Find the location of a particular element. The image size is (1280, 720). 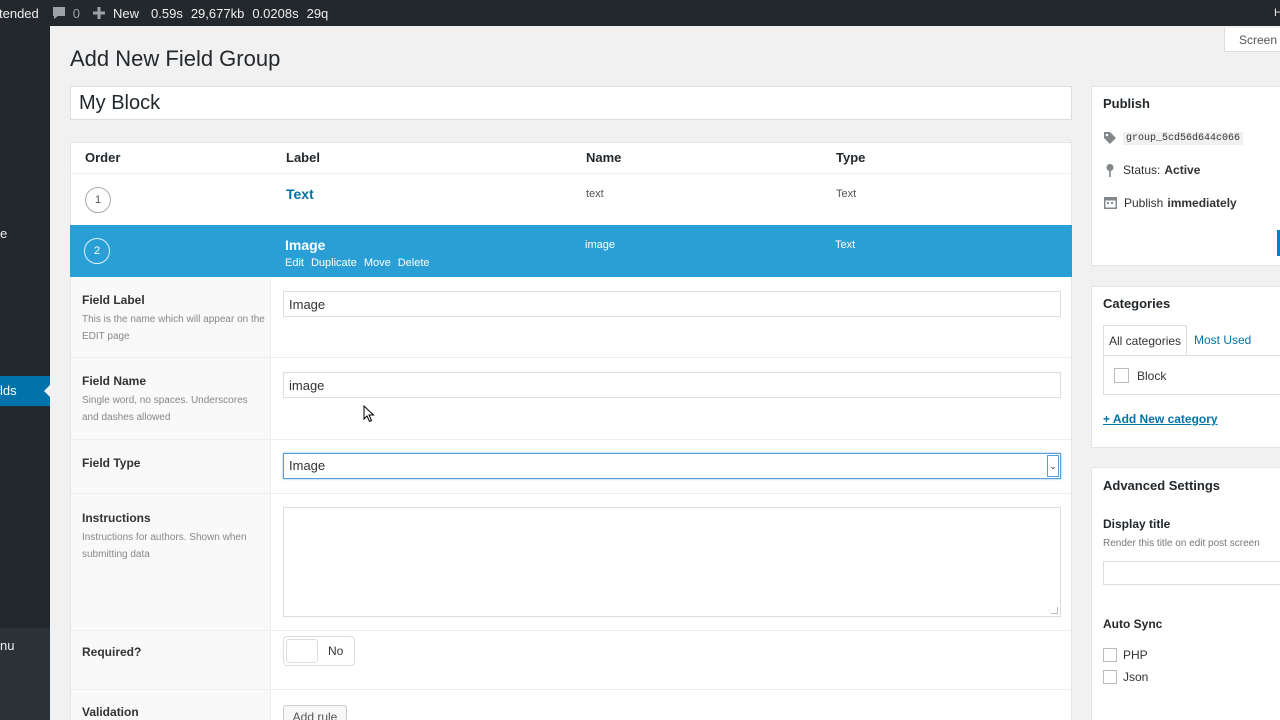

display-title-label: Display title is located at coordinates (1137, 524).